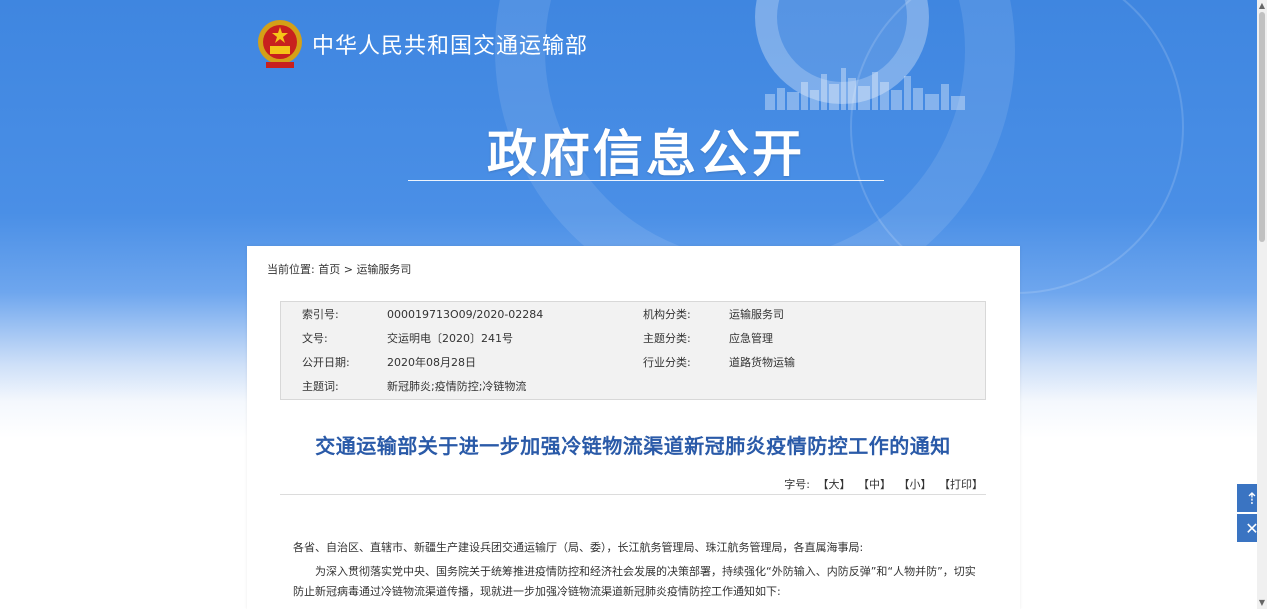 This screenshot has height=609, width=1267. Describe the element at coordinates (315, 338) in the screenshot. I see `meta-key: 文号:` at that location.